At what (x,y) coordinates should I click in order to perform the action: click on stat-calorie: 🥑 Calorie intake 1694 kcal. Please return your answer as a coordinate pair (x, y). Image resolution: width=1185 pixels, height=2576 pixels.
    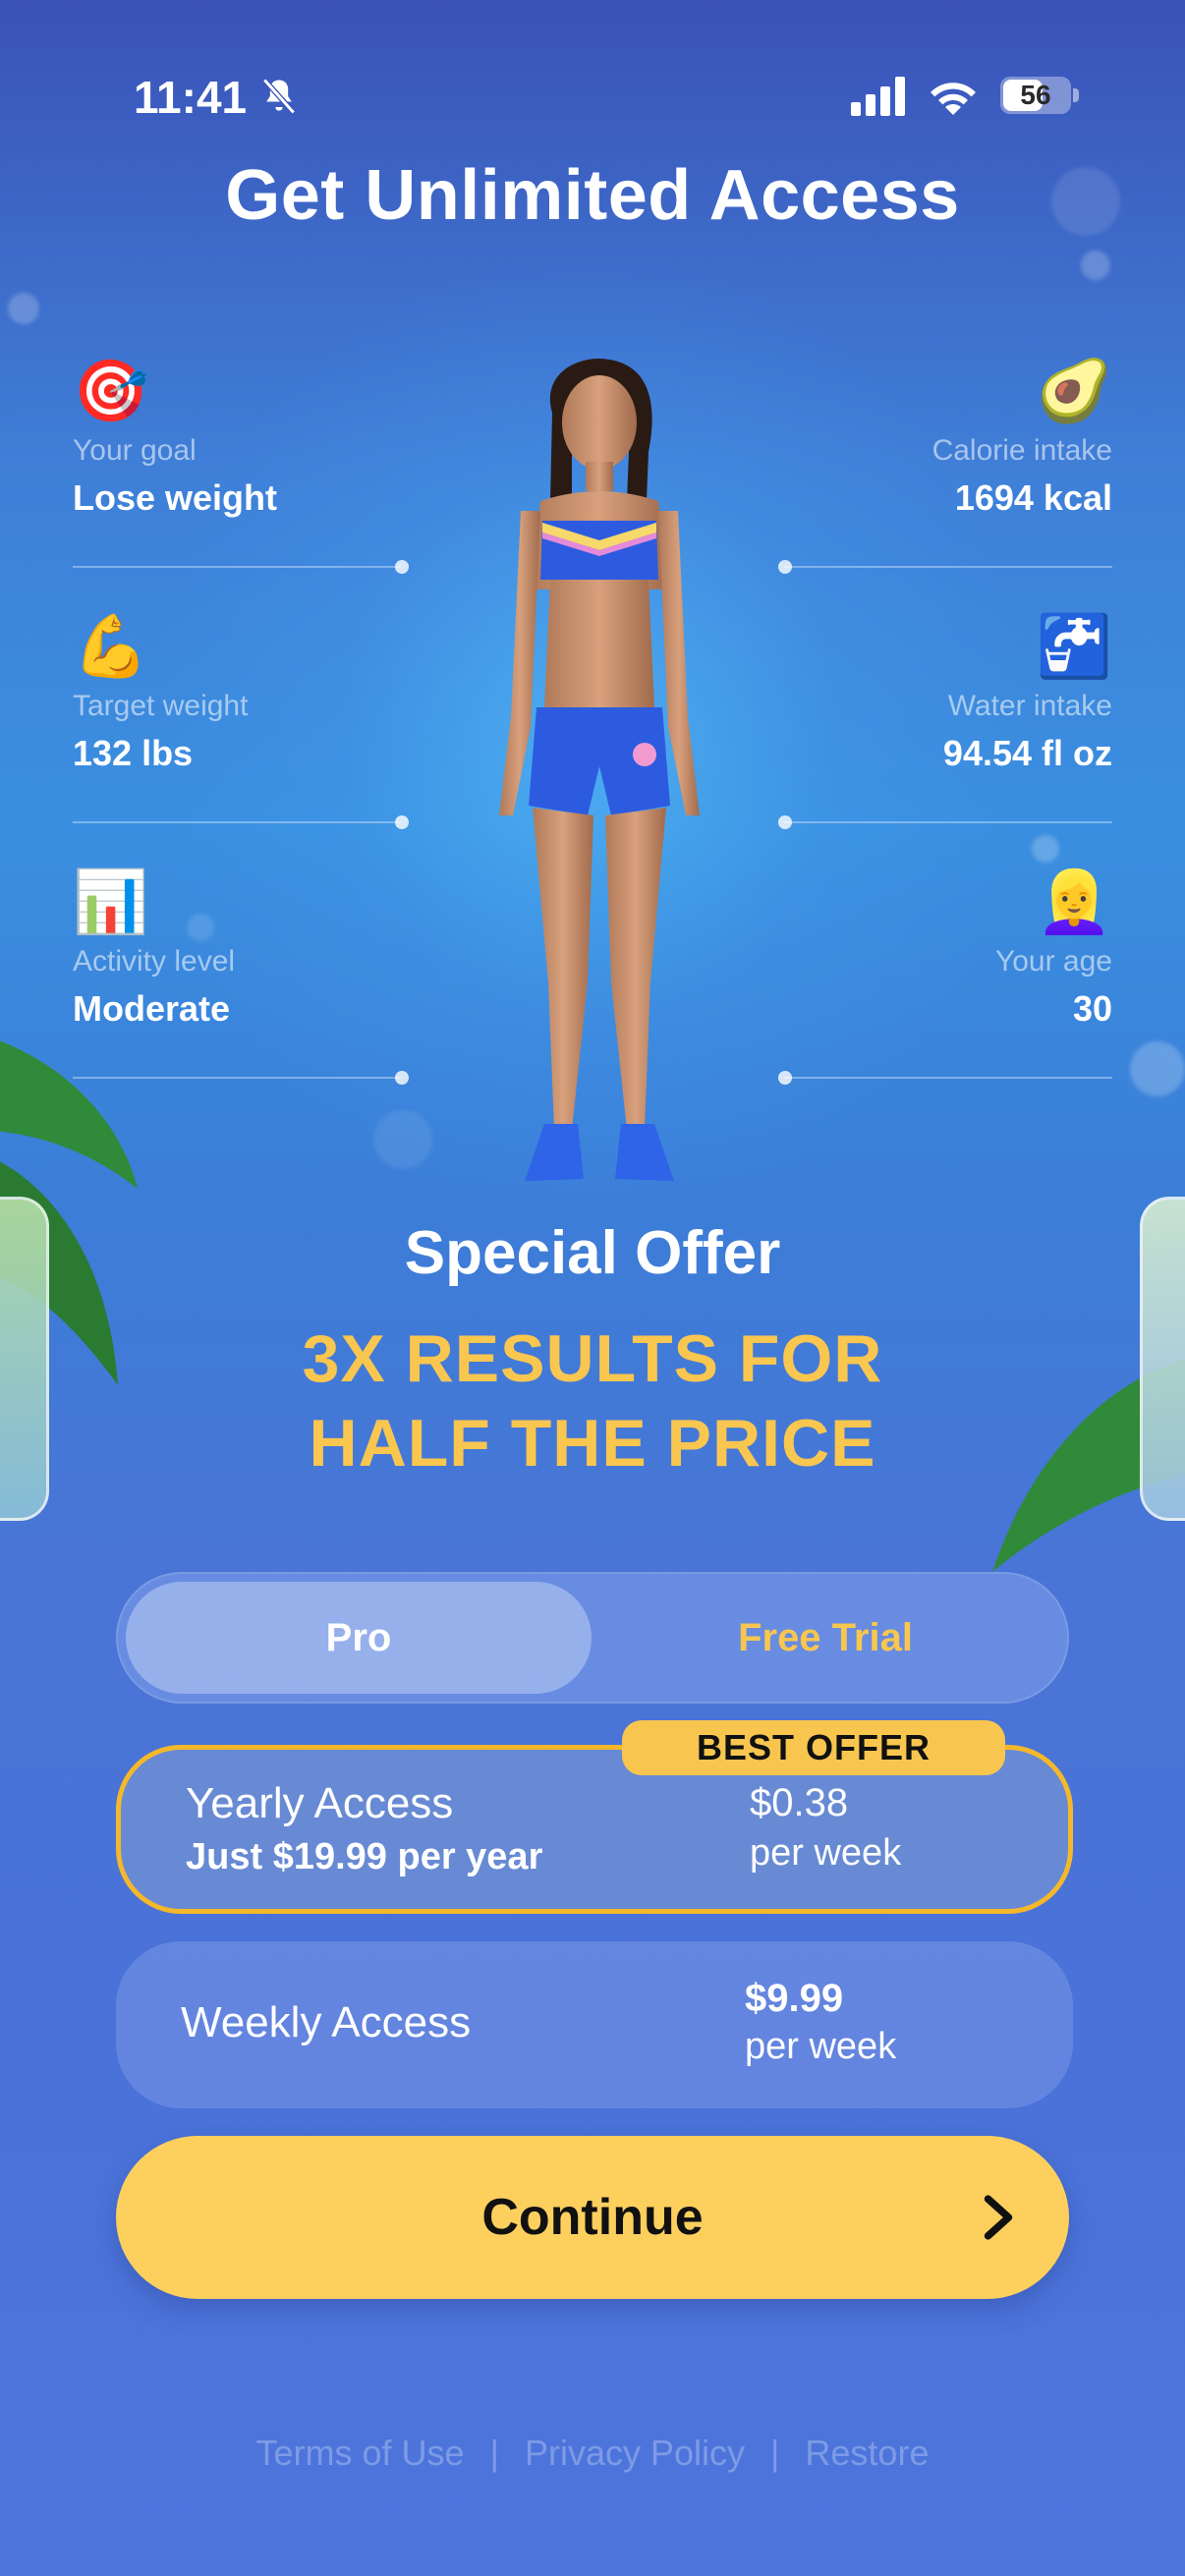
    Looking at the image, I should click on (945, 466).